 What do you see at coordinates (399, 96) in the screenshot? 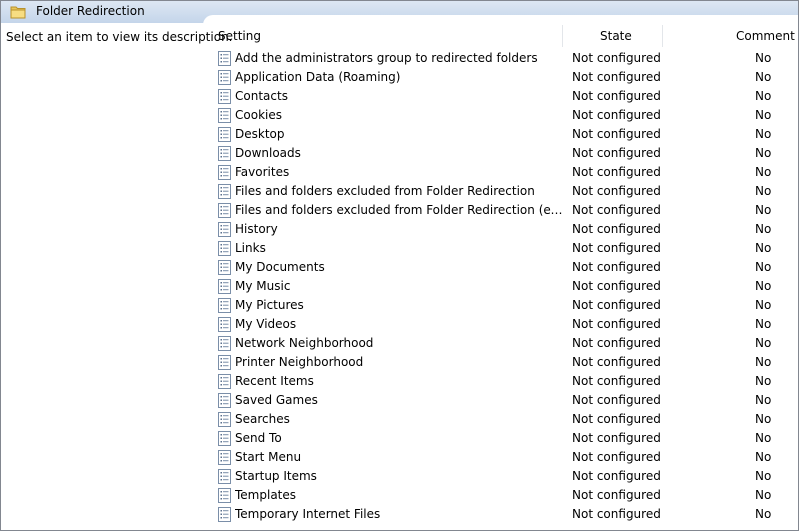
I see `setting-name: Contacts` at bounding box center [399, 96].